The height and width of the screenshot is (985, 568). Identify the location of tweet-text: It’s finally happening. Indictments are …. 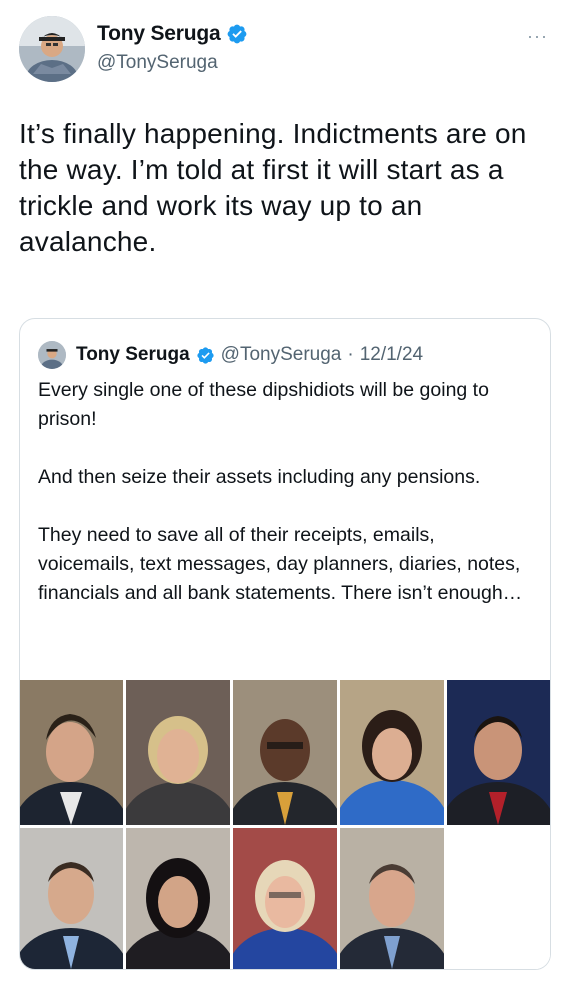
(273, 187).